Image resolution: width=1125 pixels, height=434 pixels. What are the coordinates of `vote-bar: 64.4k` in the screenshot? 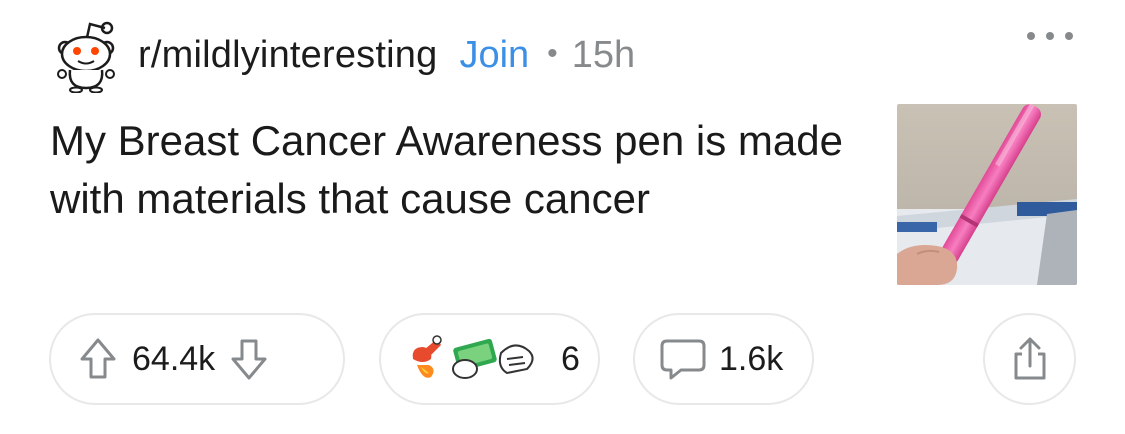 It's located at (197, 359).